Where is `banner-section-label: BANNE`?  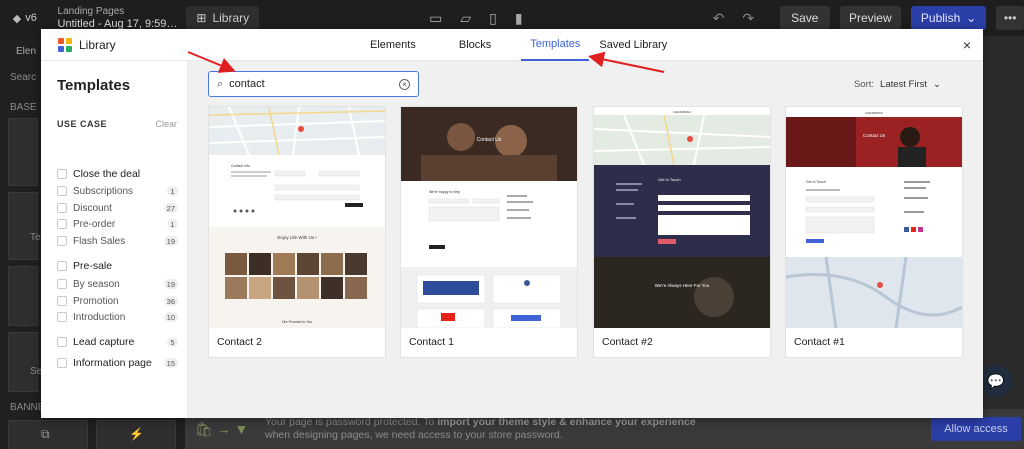
banner-section-label: BANNE is located at coordinates (27, 407).